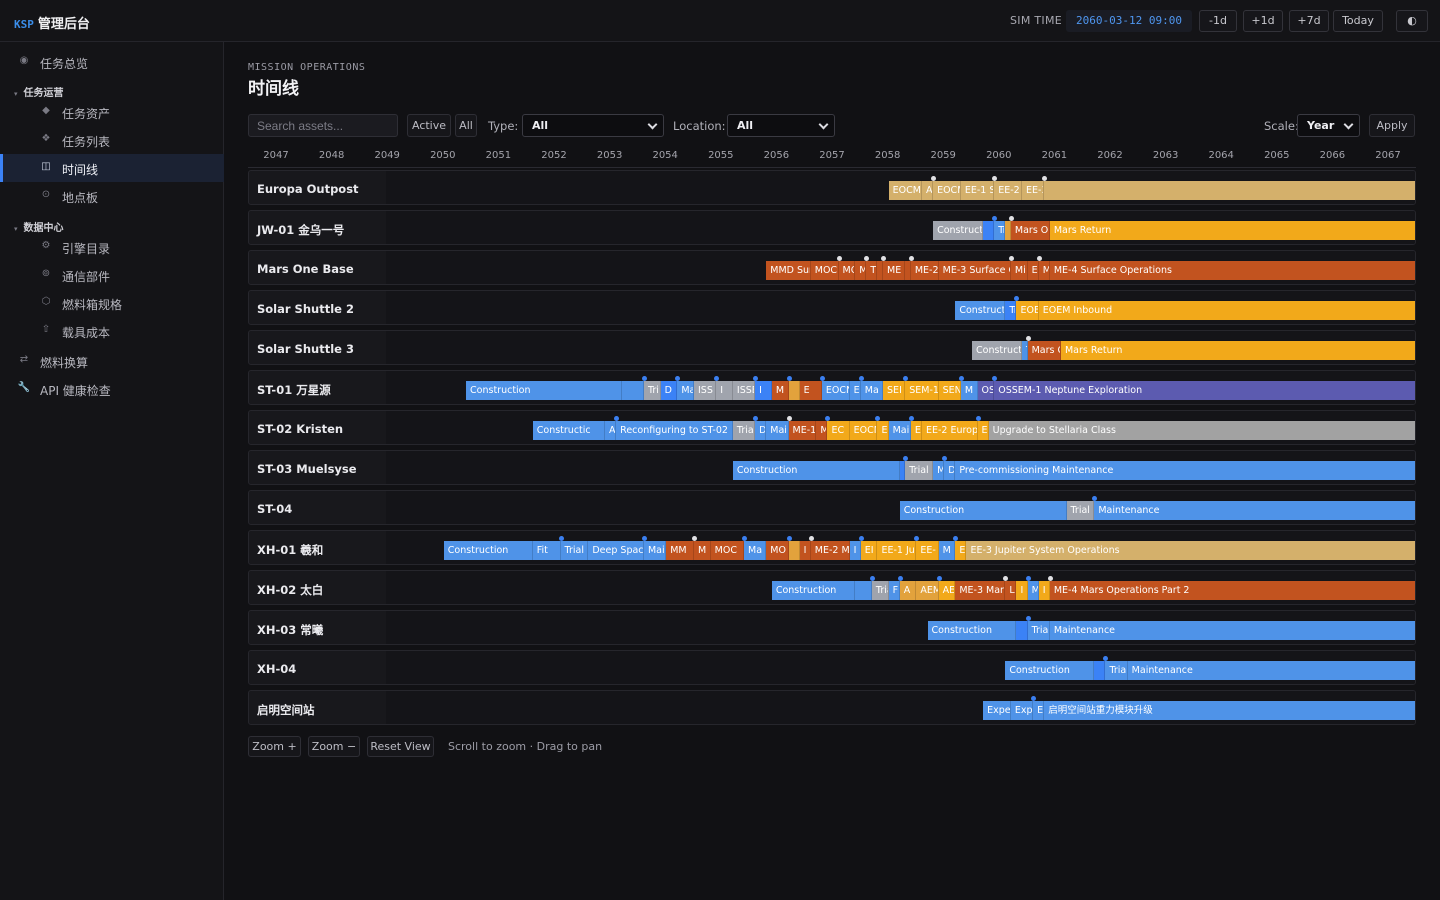 Image resolution: width=1440 pixels, height=900 pixels. Describe the element at coordinates (1190, 550) in the screenshot. I see `mission-segment: EE-3 Jupiter System Operations` at that location.